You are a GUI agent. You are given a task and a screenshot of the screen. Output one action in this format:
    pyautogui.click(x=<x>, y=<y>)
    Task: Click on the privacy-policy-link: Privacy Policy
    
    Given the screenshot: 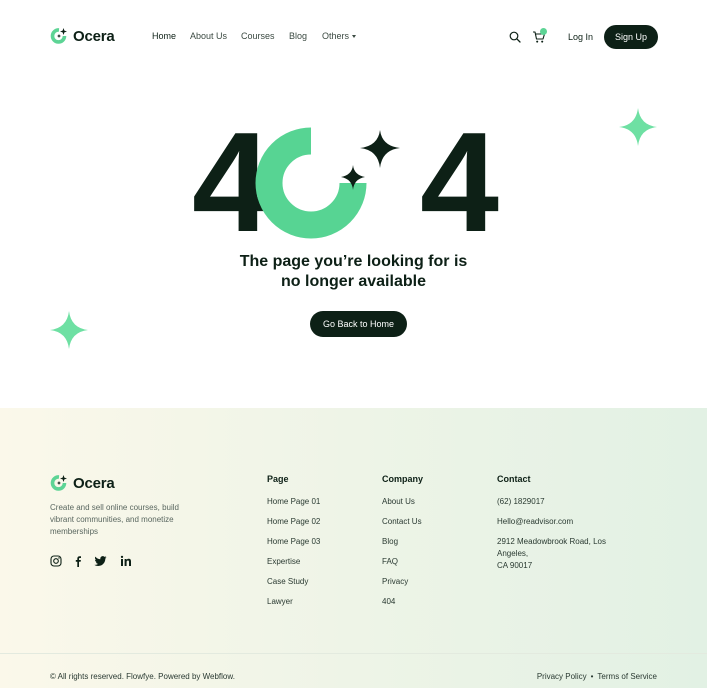 What is the action you would take?
    pyautogui.click(x=562, y=676)
    